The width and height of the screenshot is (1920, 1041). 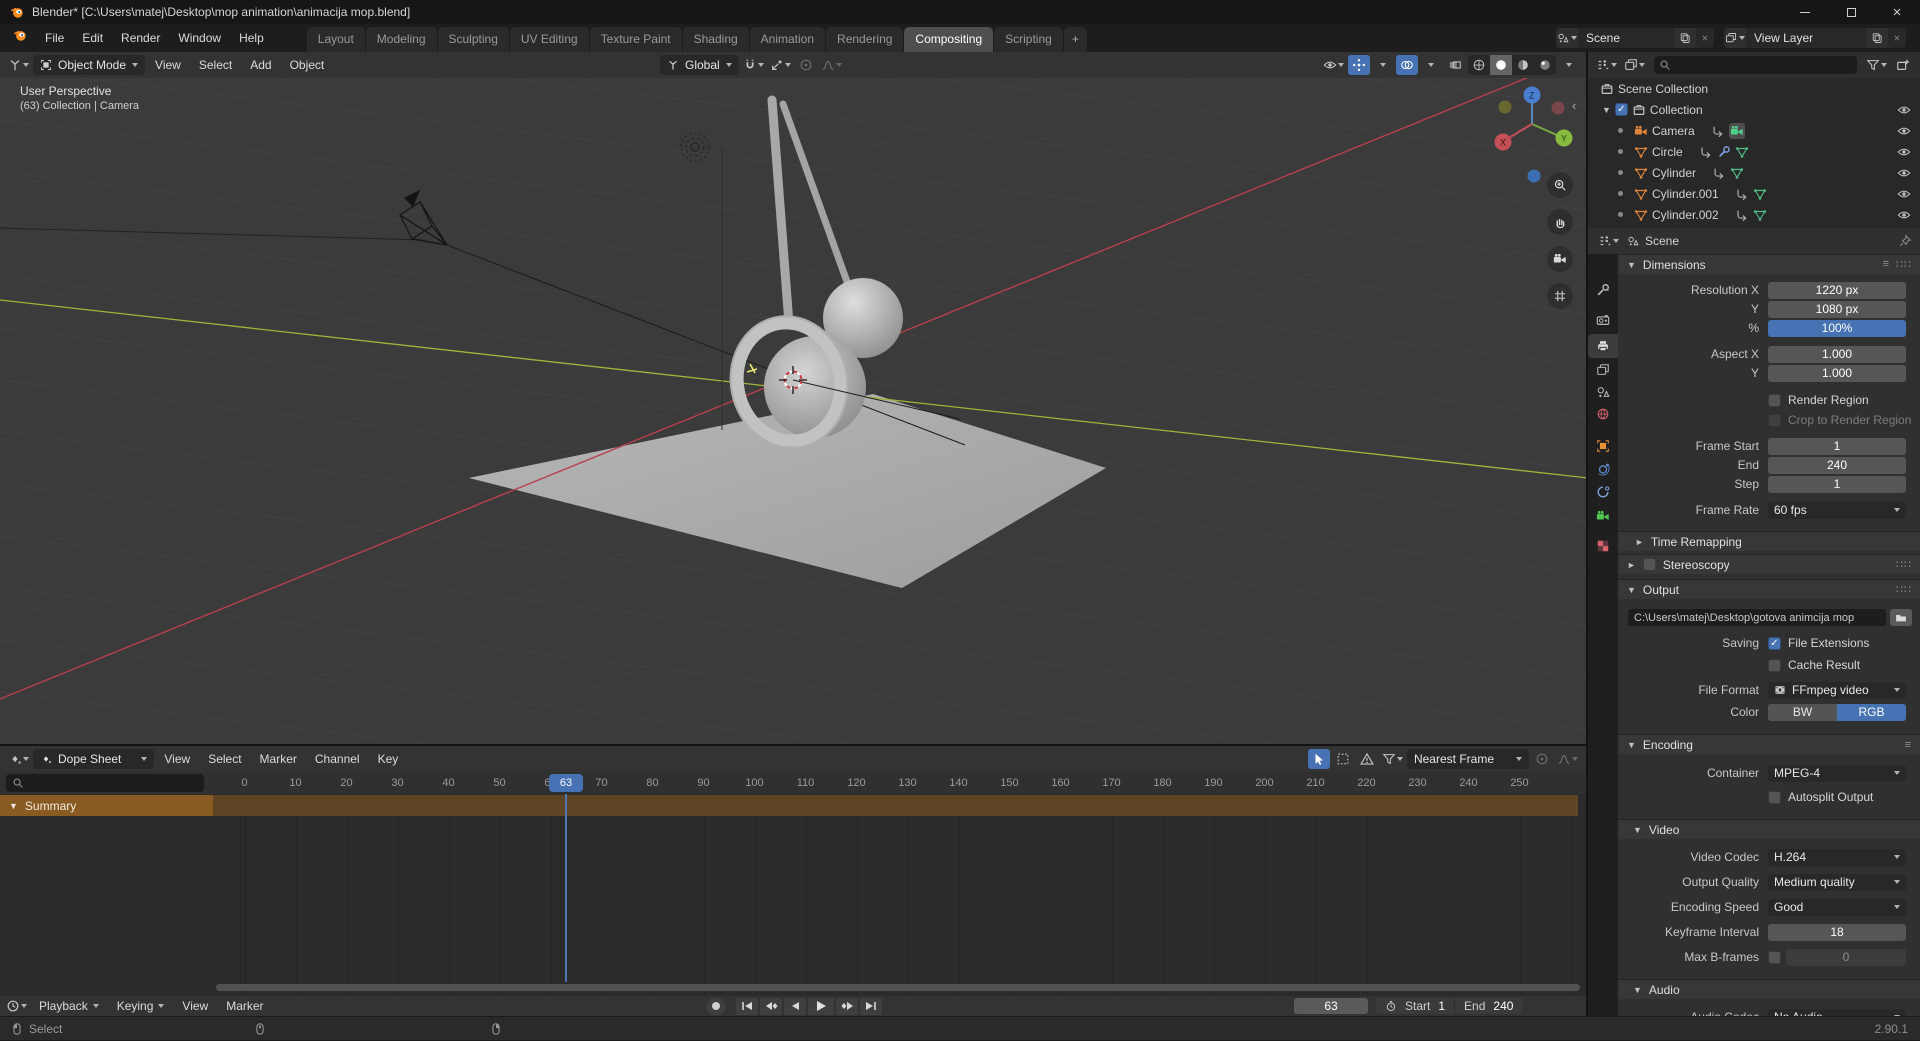 What do you see at coordinates (1905, 241) in the screenshot?
I see `pin-icon` at bounding box center [1905, 241].